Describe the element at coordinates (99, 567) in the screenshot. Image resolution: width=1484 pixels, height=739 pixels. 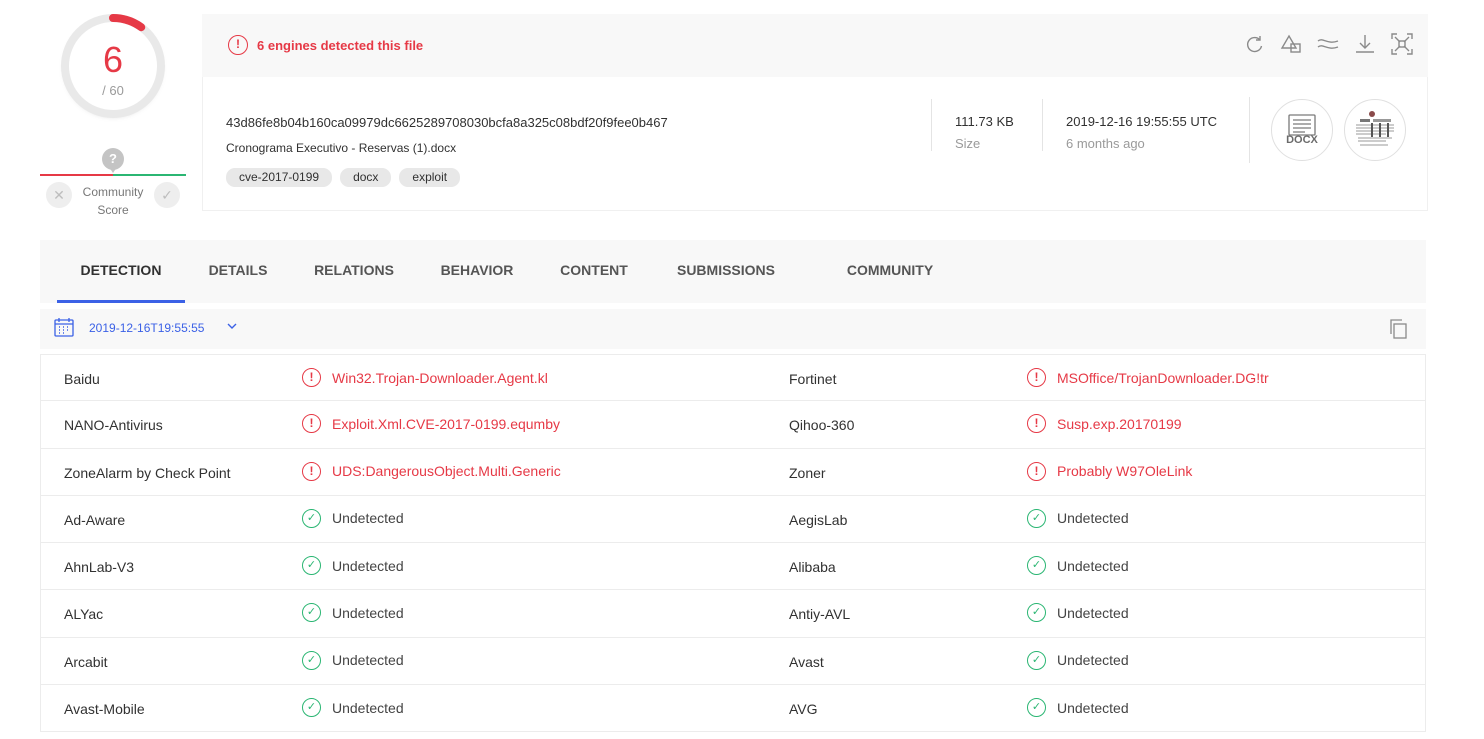
I see `engine-name: AhnLab-V3` at that location.